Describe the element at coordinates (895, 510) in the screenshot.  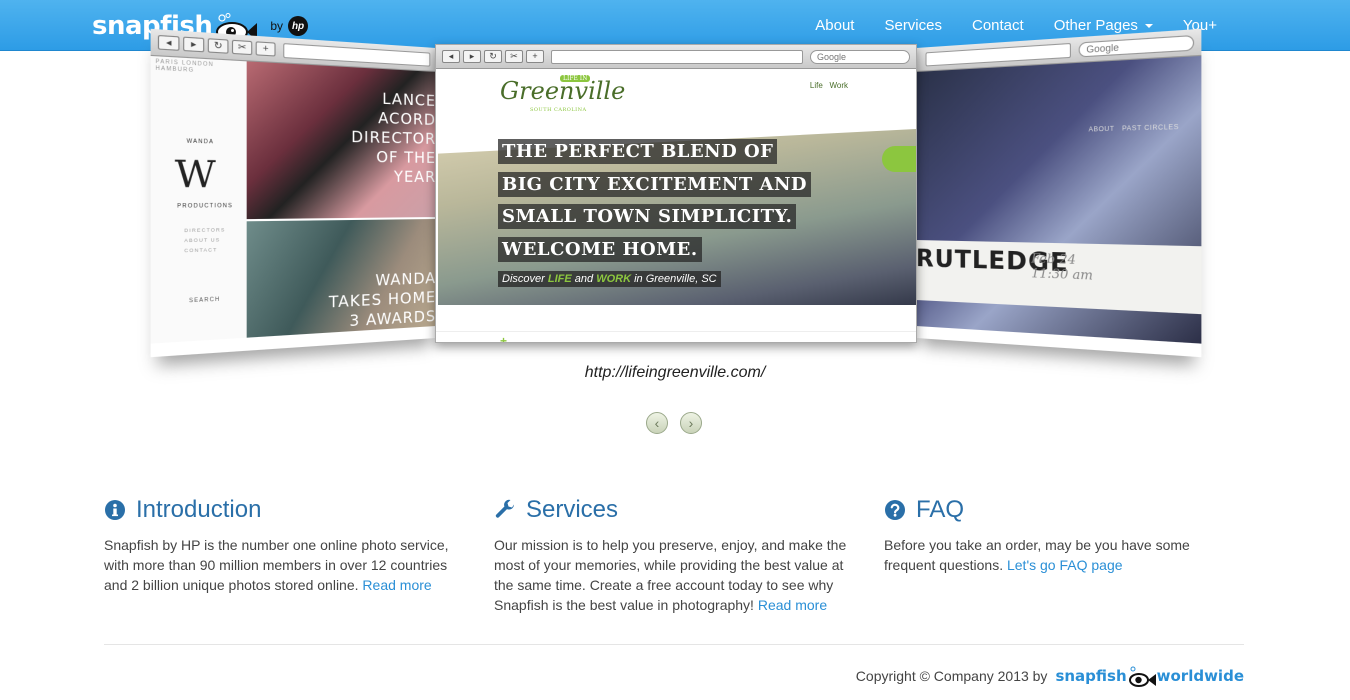
I see `question-circle-icon` at that location.